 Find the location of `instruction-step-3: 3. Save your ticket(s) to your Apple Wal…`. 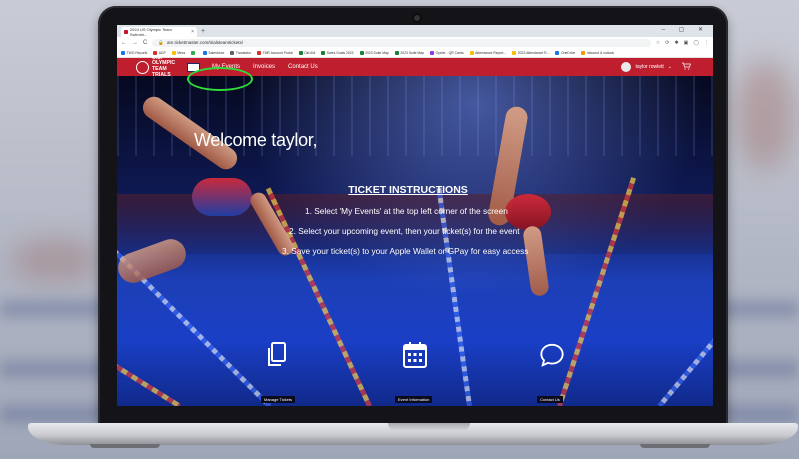

instruction-step-3: 3. Save your ticket(s) to your Apple Wal… is located at coordinates (405, 251).